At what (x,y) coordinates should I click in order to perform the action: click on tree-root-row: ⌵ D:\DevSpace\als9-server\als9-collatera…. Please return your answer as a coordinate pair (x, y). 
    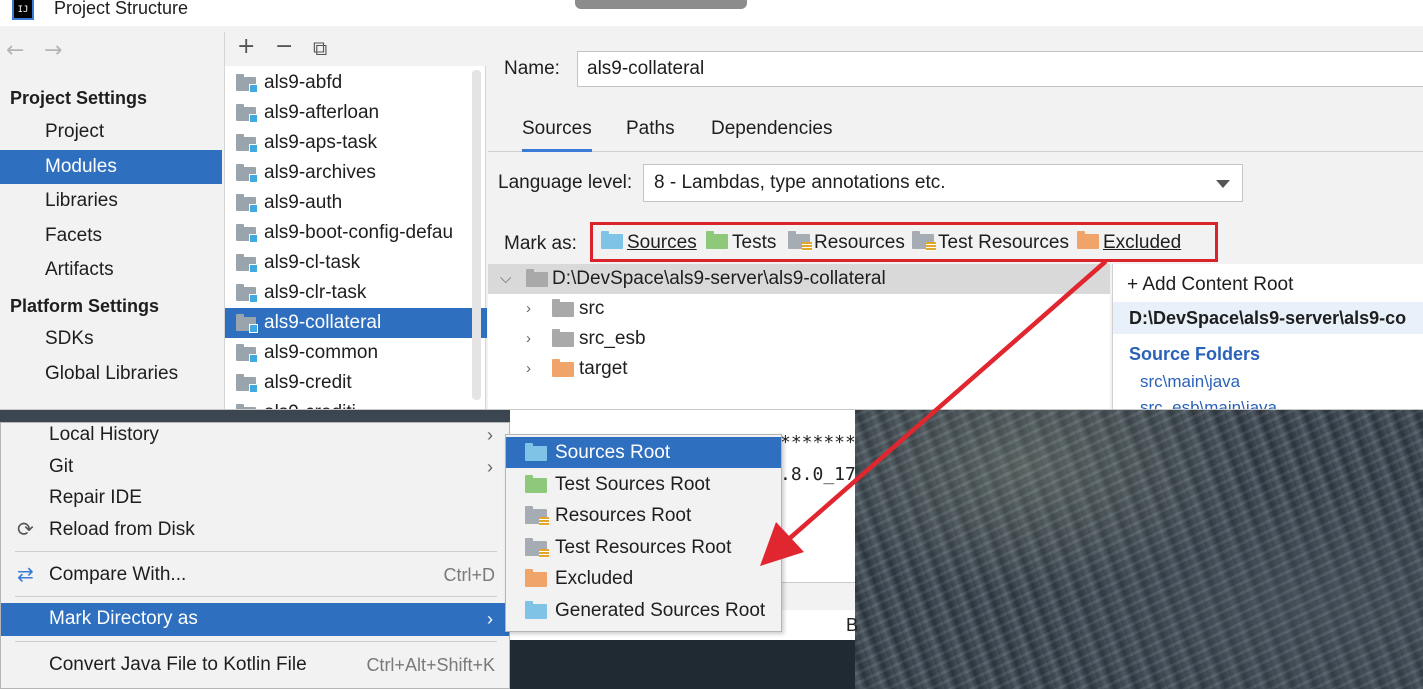
    Looking at the image, I should click on (799, 279).